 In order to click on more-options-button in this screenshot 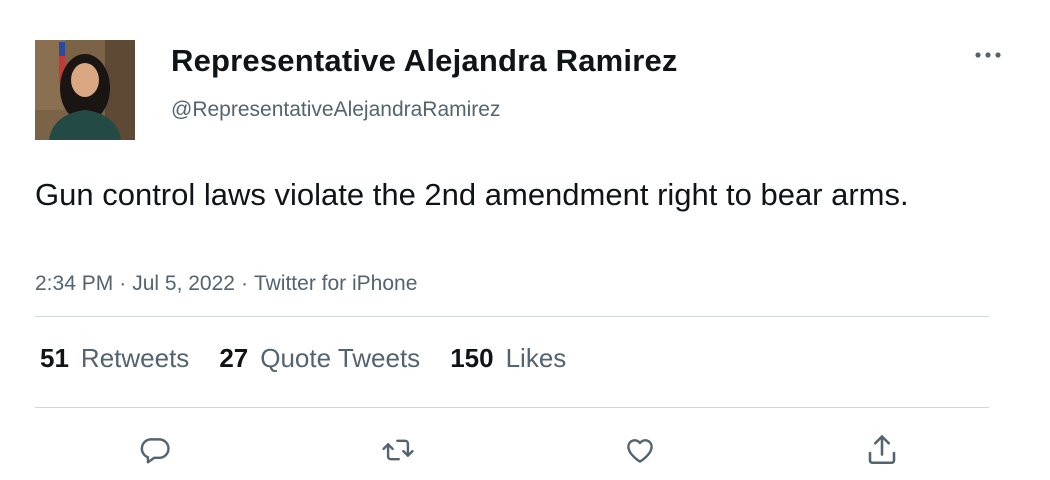, I will do `click(988, 55)`.